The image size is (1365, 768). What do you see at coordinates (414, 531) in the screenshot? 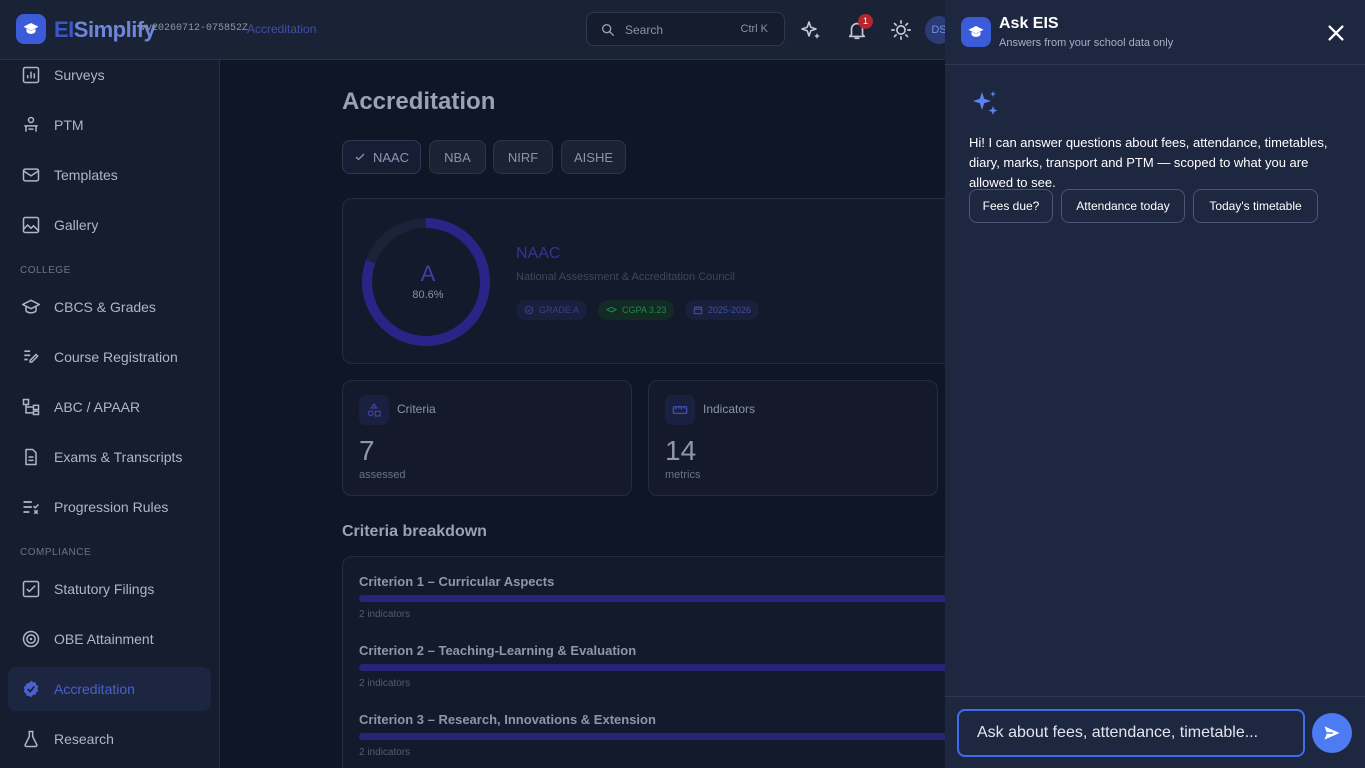
I see `criteria-breakdown-heading: Criteria breakdown` at bounding box center [414, 531].